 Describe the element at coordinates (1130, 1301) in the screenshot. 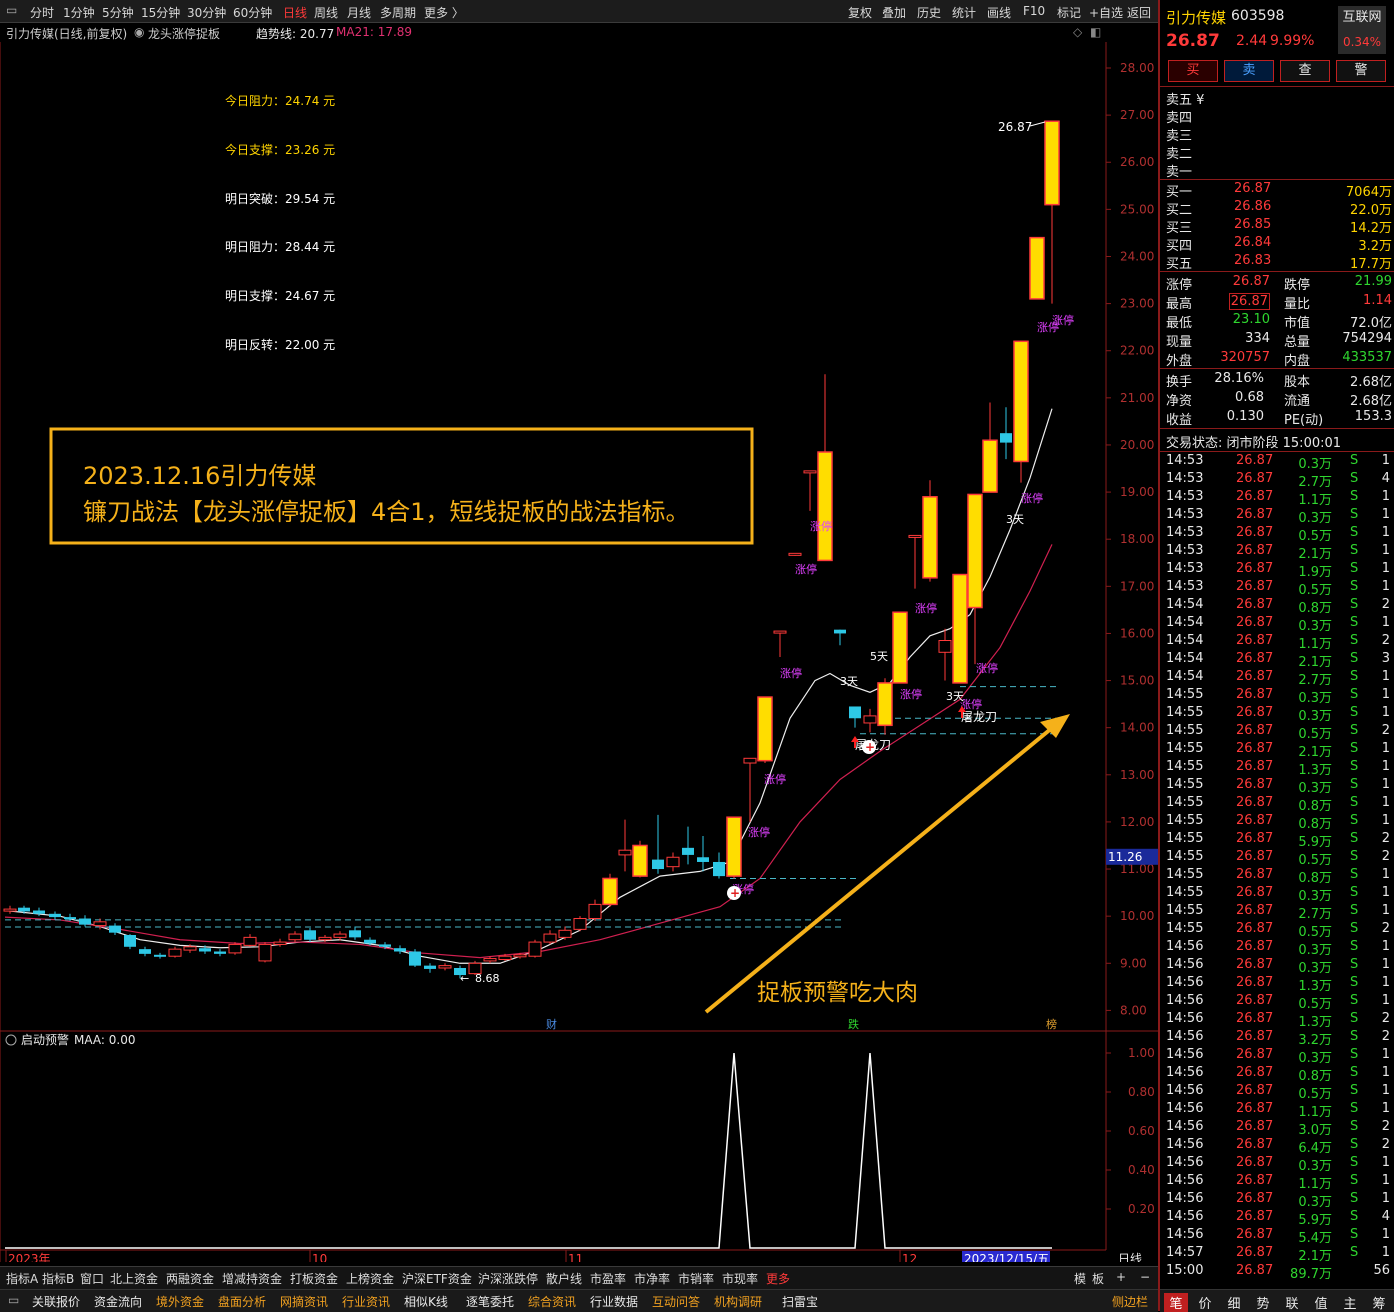

I see `sidebar-button: 侧边栏` at that location.